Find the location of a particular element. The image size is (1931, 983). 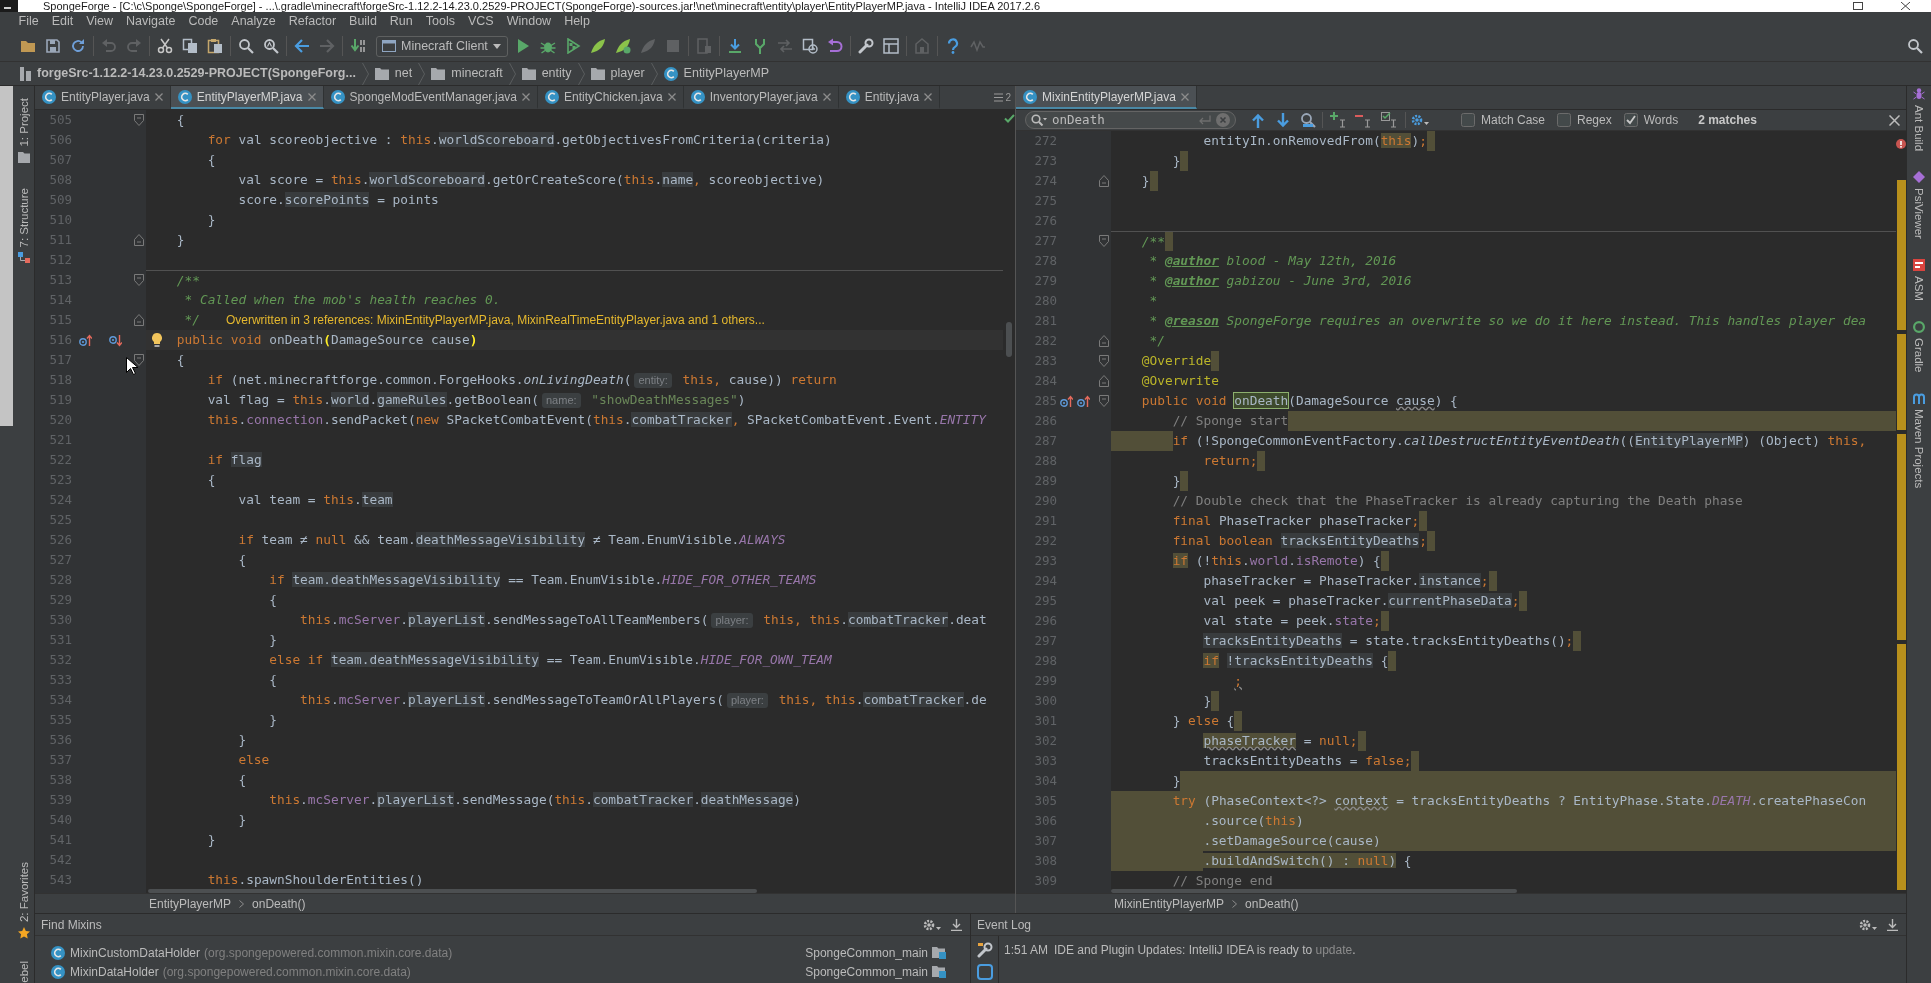

menu-item: Code is located at coordinates (203, 21).